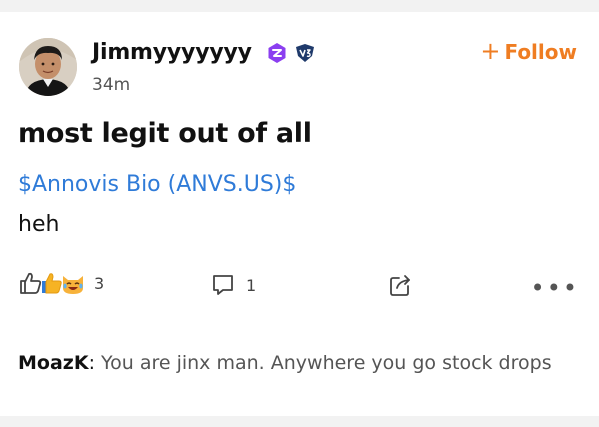 The image size is (599, 427). Describe the element at coordinates (157, 184) in the screenshot. I see `ticker-link: $Annovis Bio (ANVS.US)$` at that location.